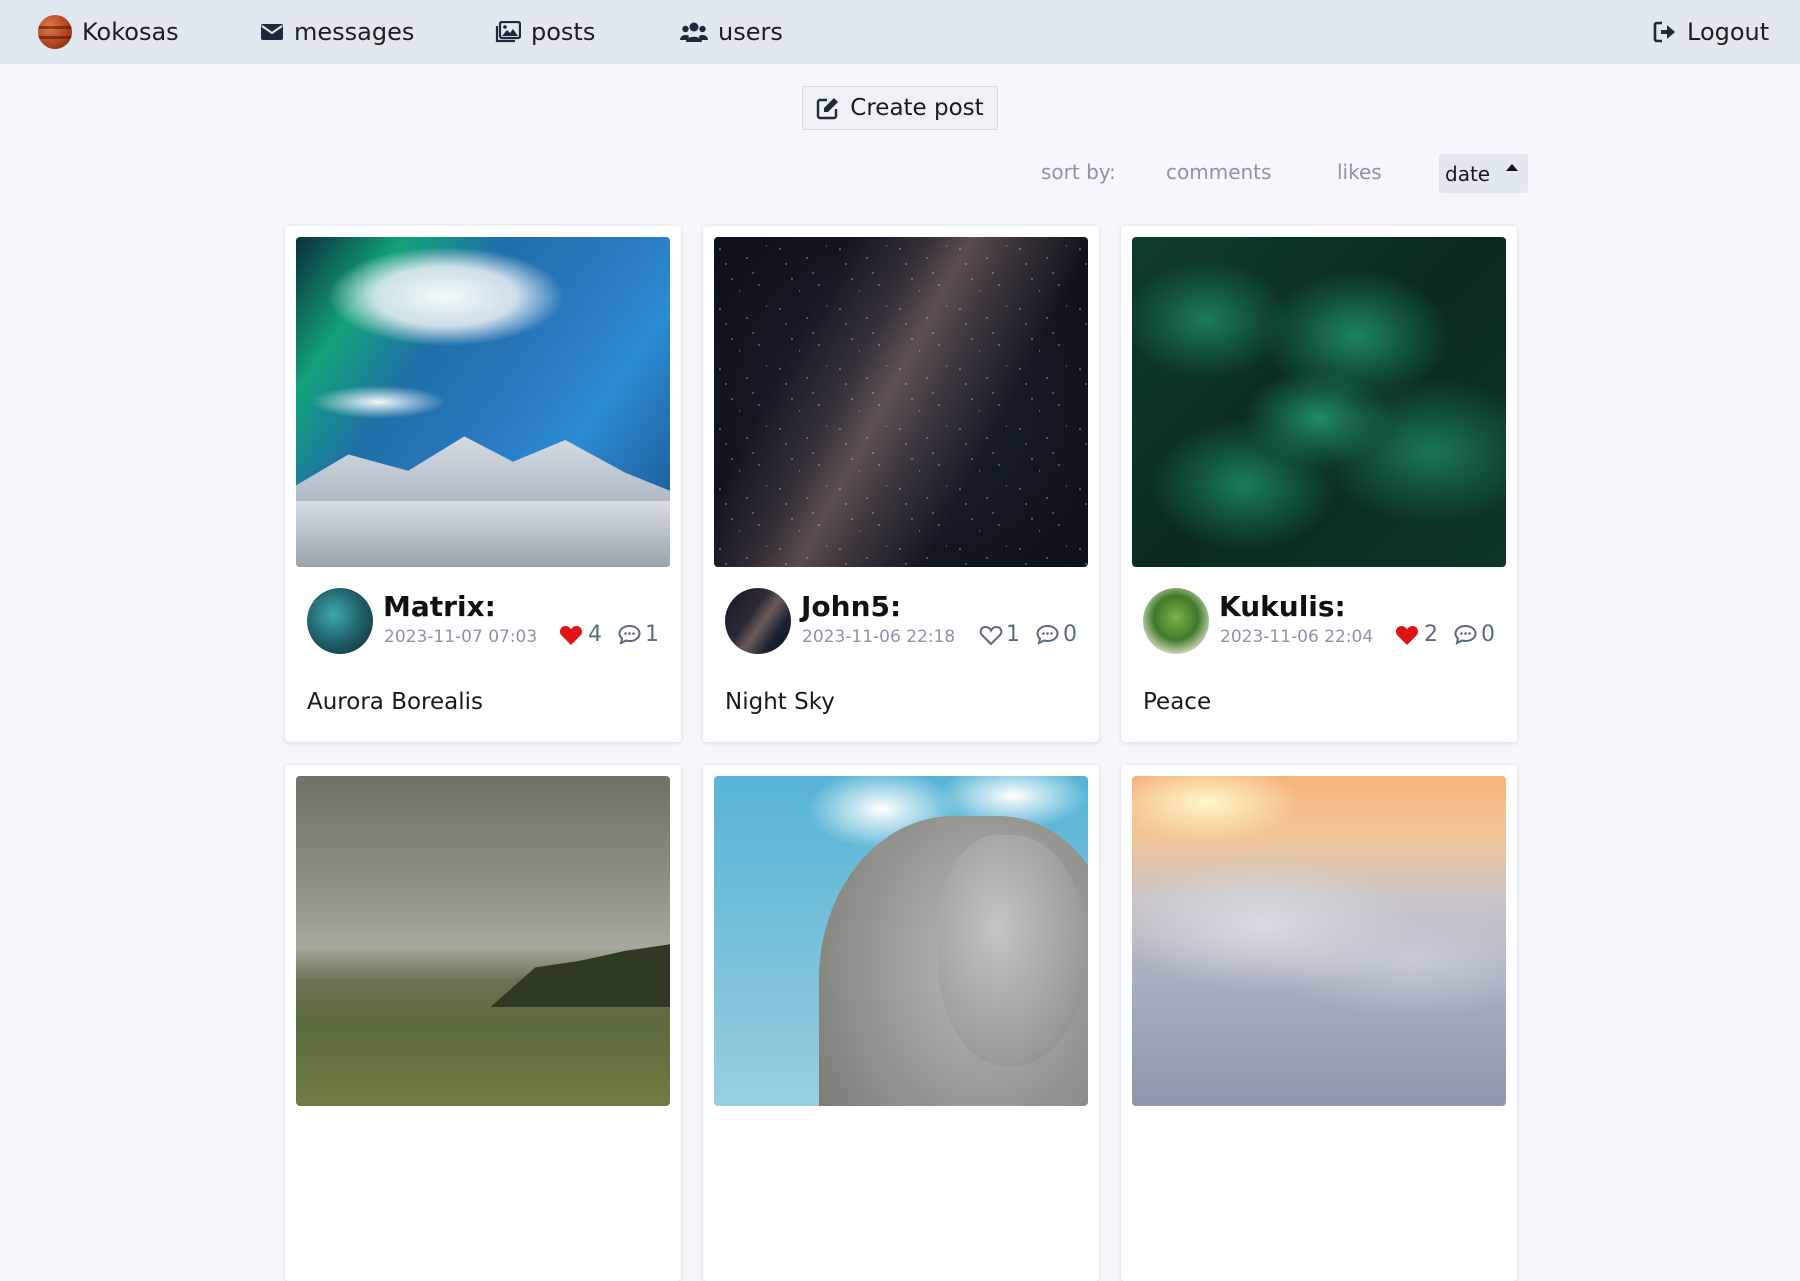  I want to click on sort-likes-option: likes, so click(1359, 172).